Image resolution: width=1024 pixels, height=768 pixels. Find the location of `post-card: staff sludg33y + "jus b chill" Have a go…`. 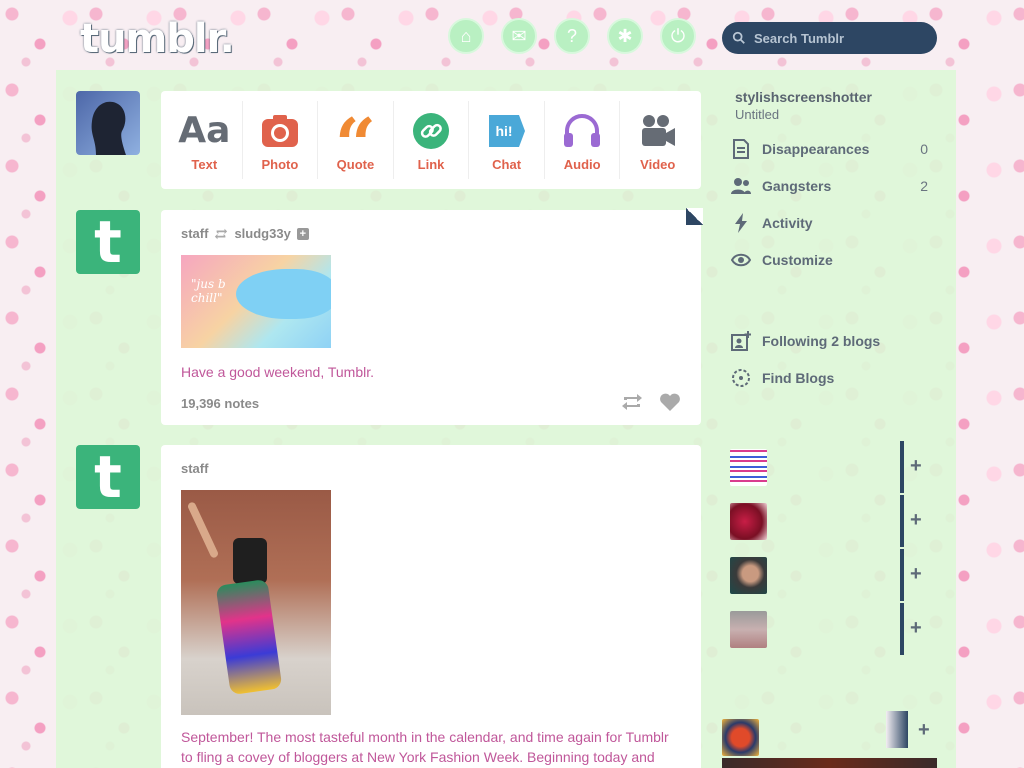

post-card: staff sludg33y + "jus b chill" Have a go… is located at coordinates (432, 316).